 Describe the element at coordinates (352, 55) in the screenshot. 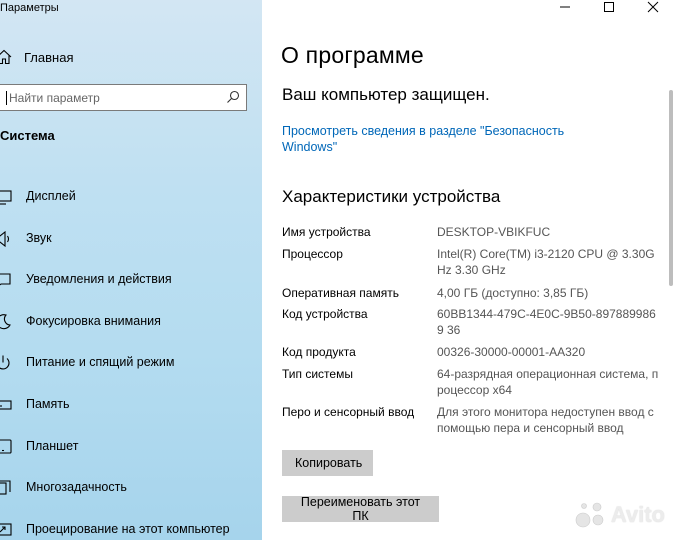

I see `page-title: О программе` at that location.